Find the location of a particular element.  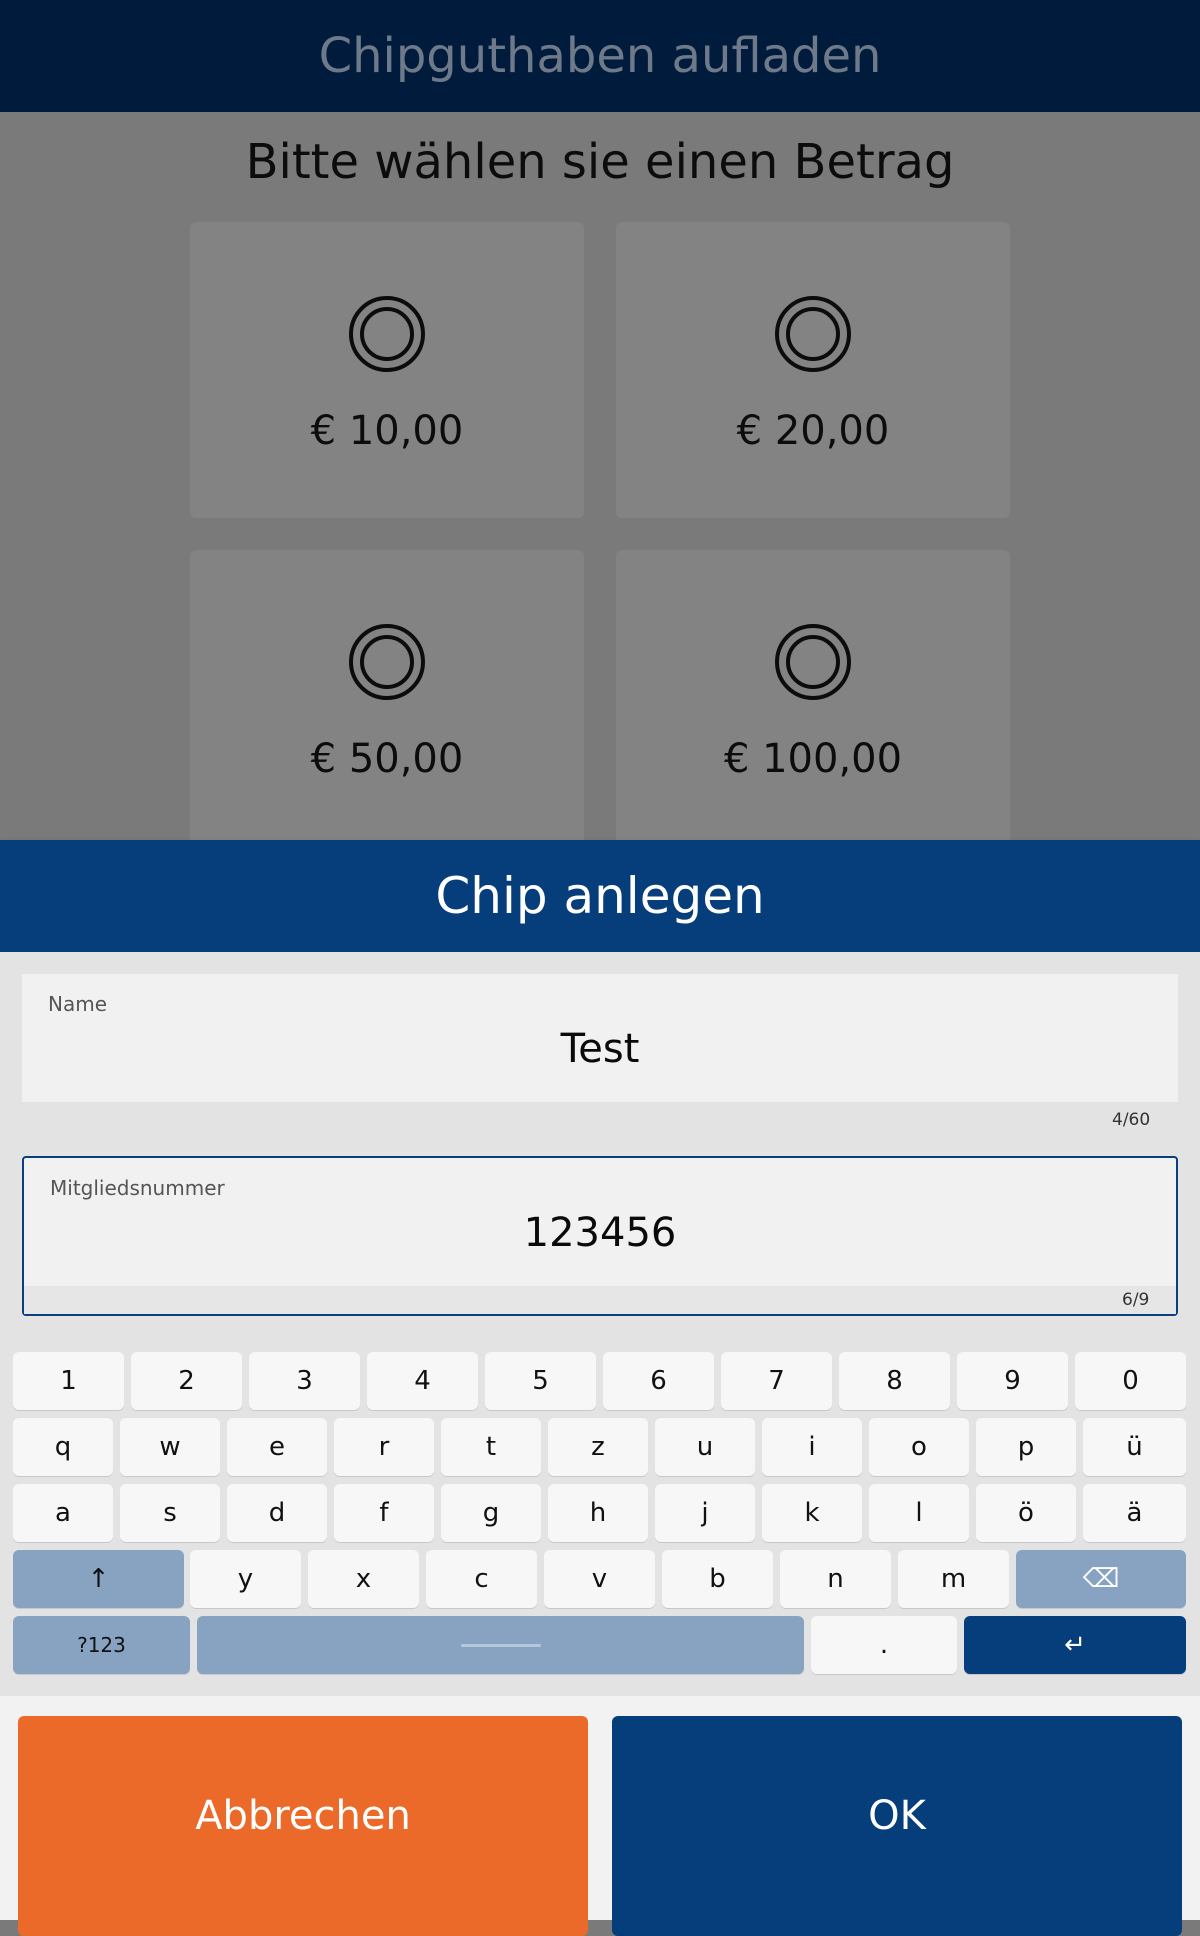

symbols-key: ?123 is located at coordinates (101, 1645).